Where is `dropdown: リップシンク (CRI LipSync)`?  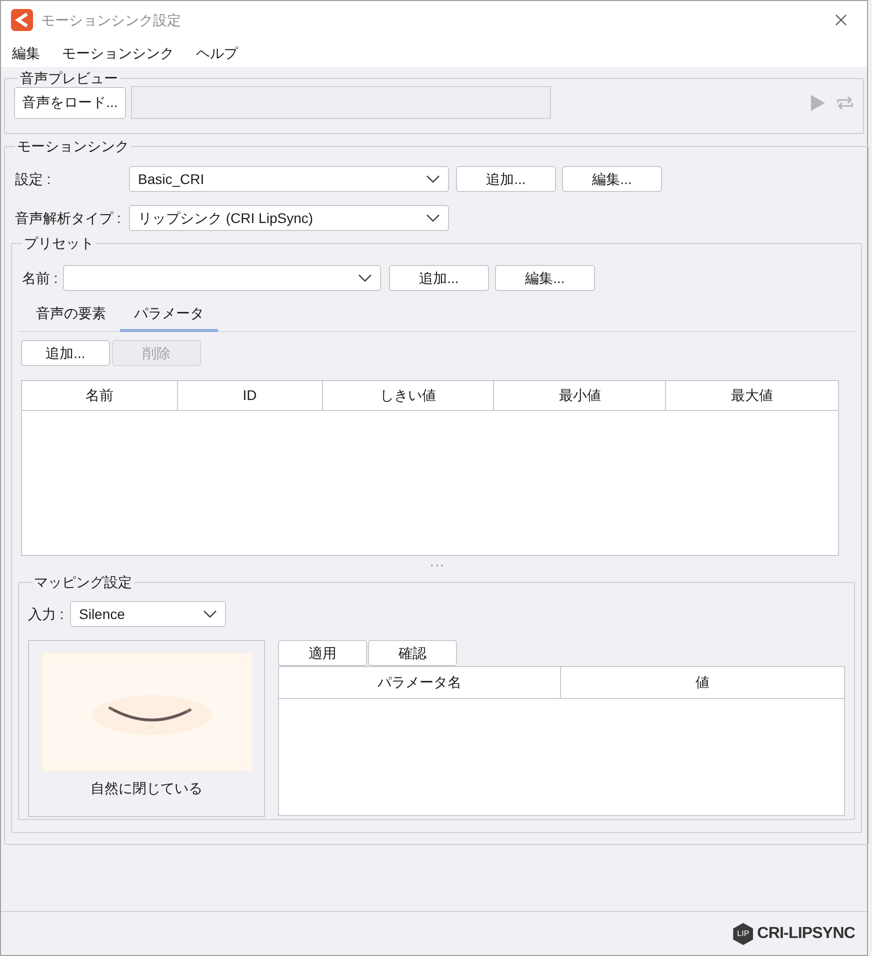 dropdown: リップシンク (CRI LipSync) is located at coordinates (289, 218).